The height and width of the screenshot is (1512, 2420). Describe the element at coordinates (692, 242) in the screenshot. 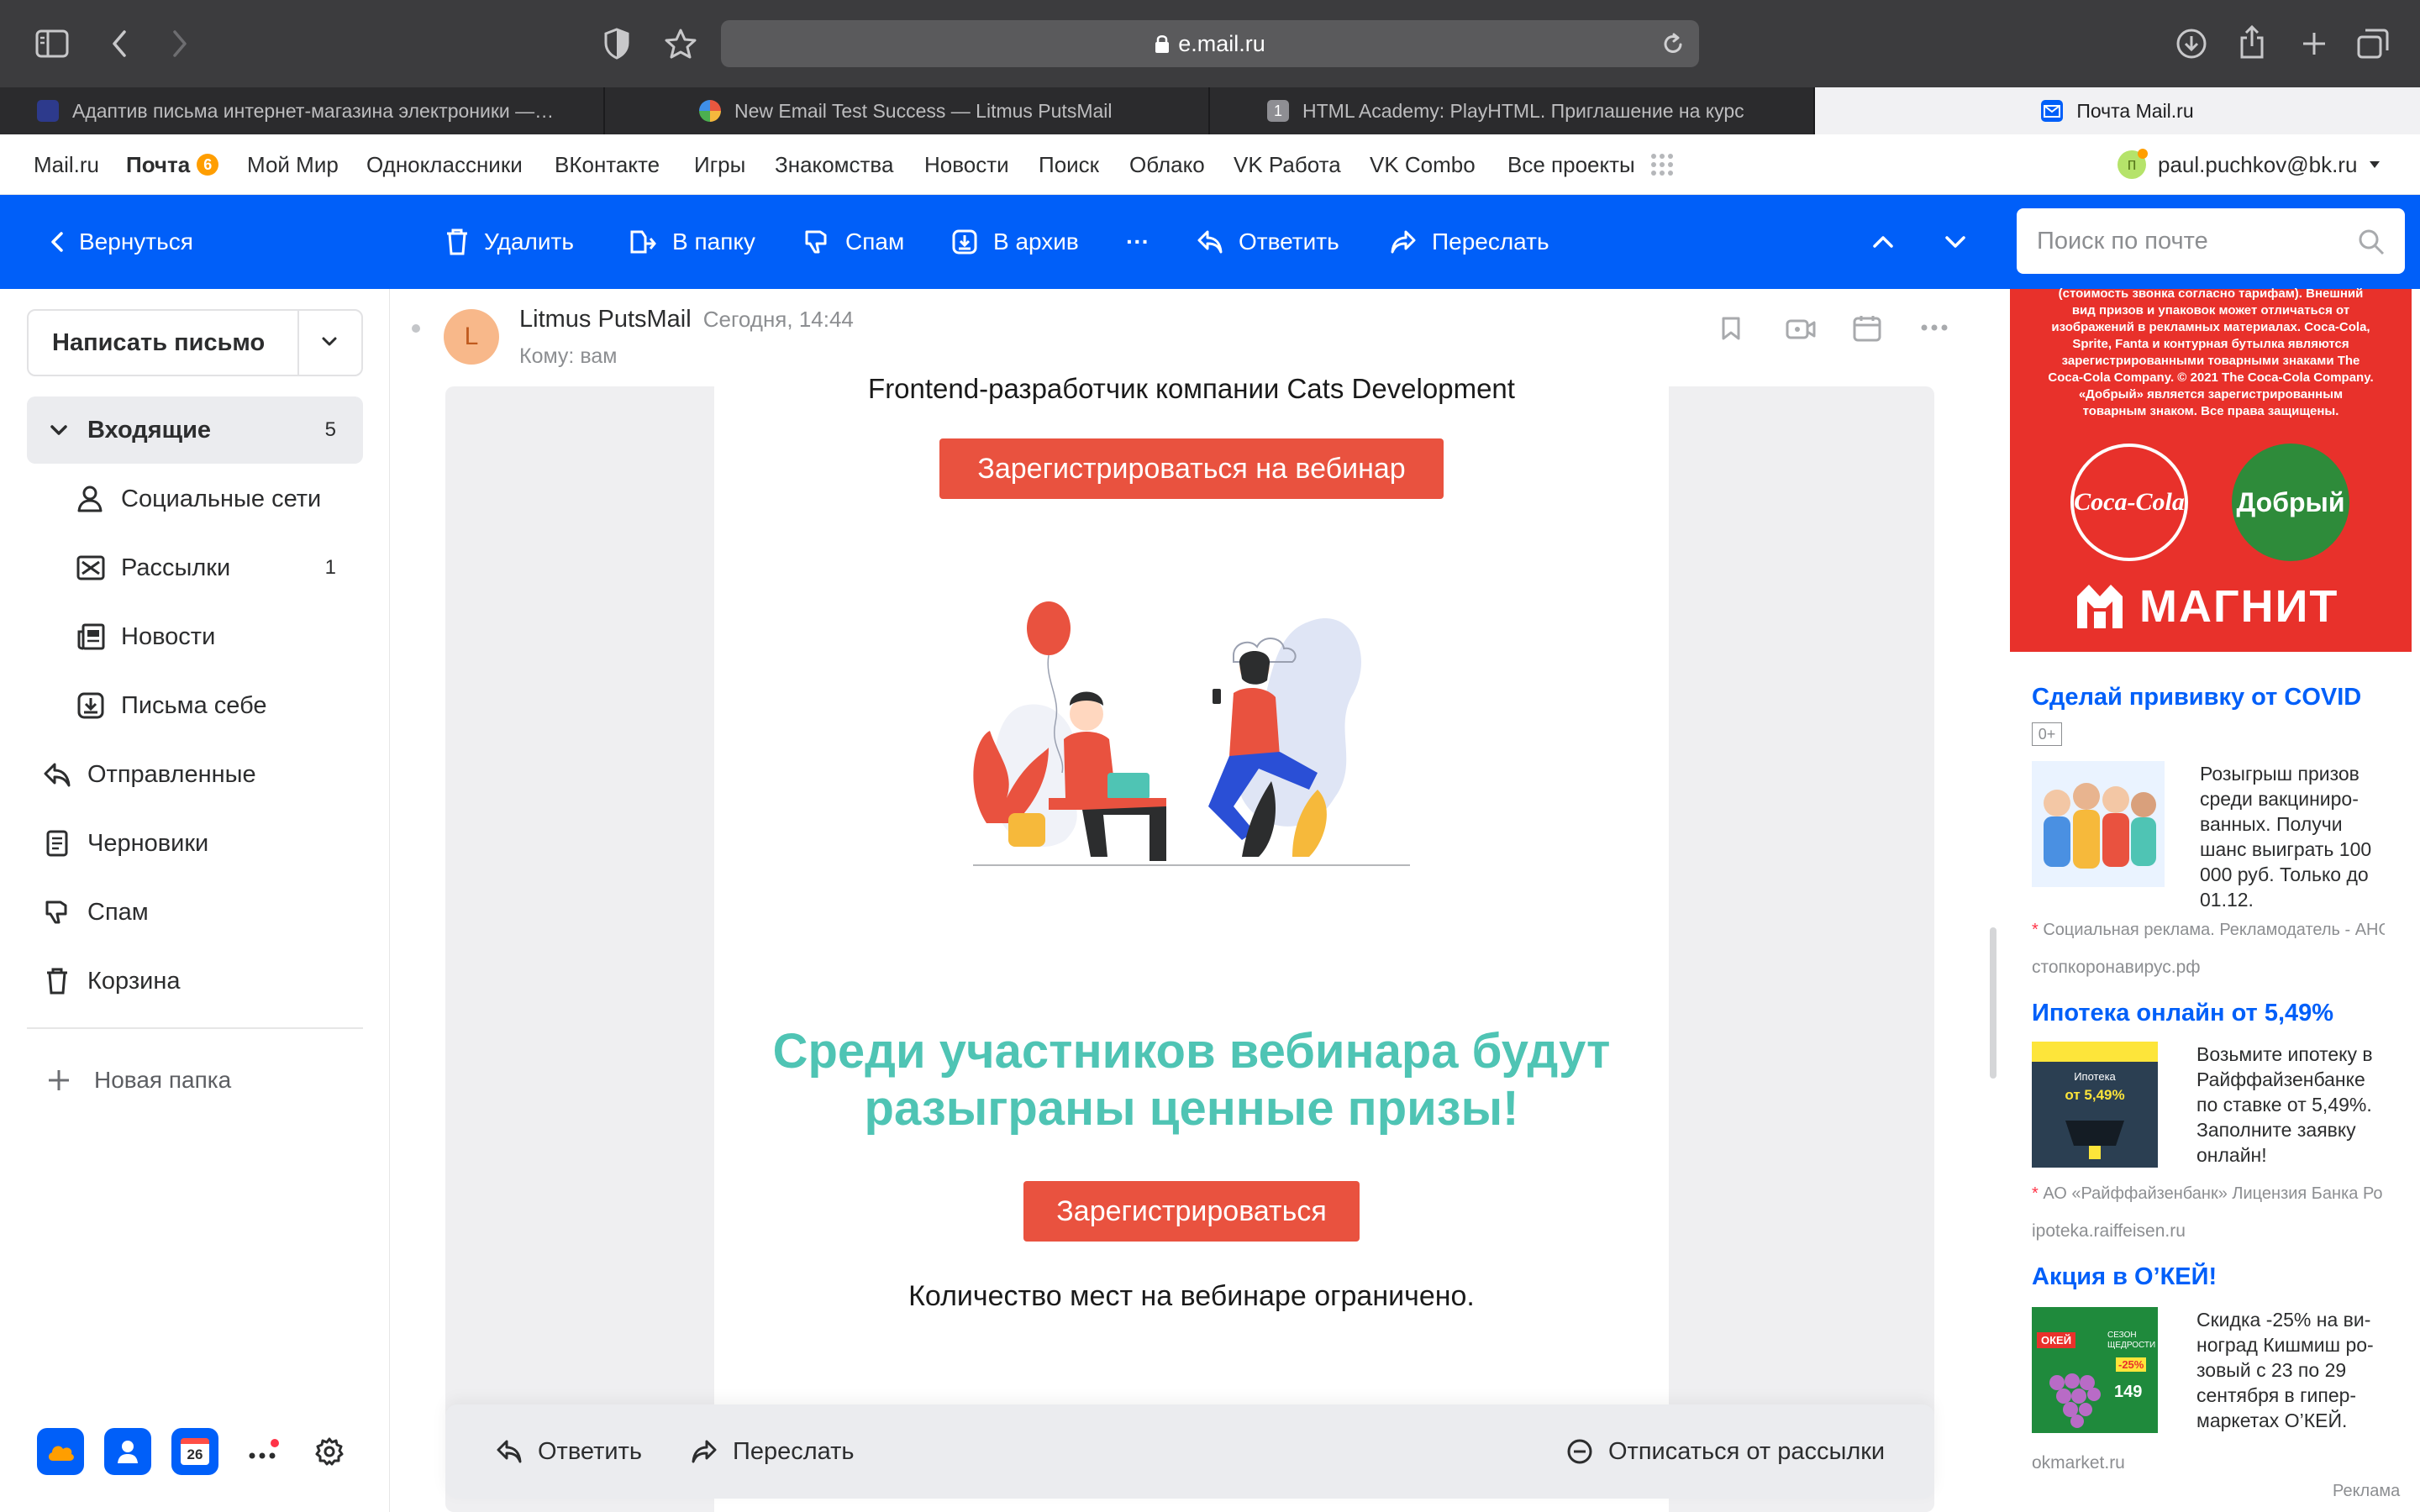

I see `move-to-folder-button: В папку` at that location.